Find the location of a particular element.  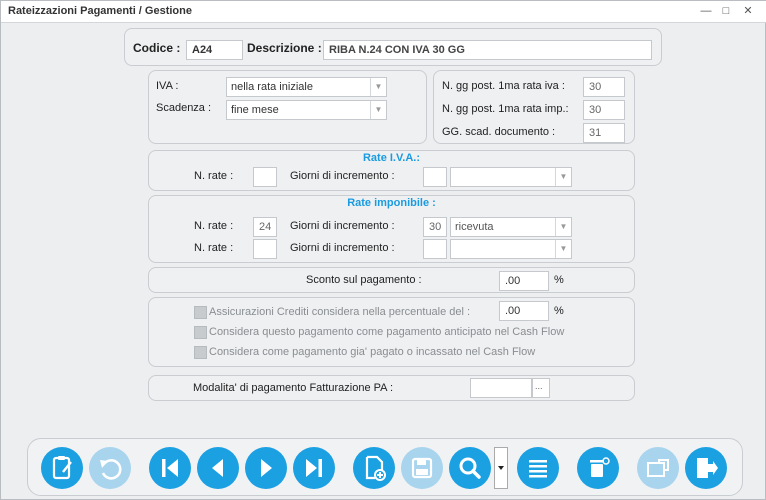

save-button is located at coordinates (422, 468).